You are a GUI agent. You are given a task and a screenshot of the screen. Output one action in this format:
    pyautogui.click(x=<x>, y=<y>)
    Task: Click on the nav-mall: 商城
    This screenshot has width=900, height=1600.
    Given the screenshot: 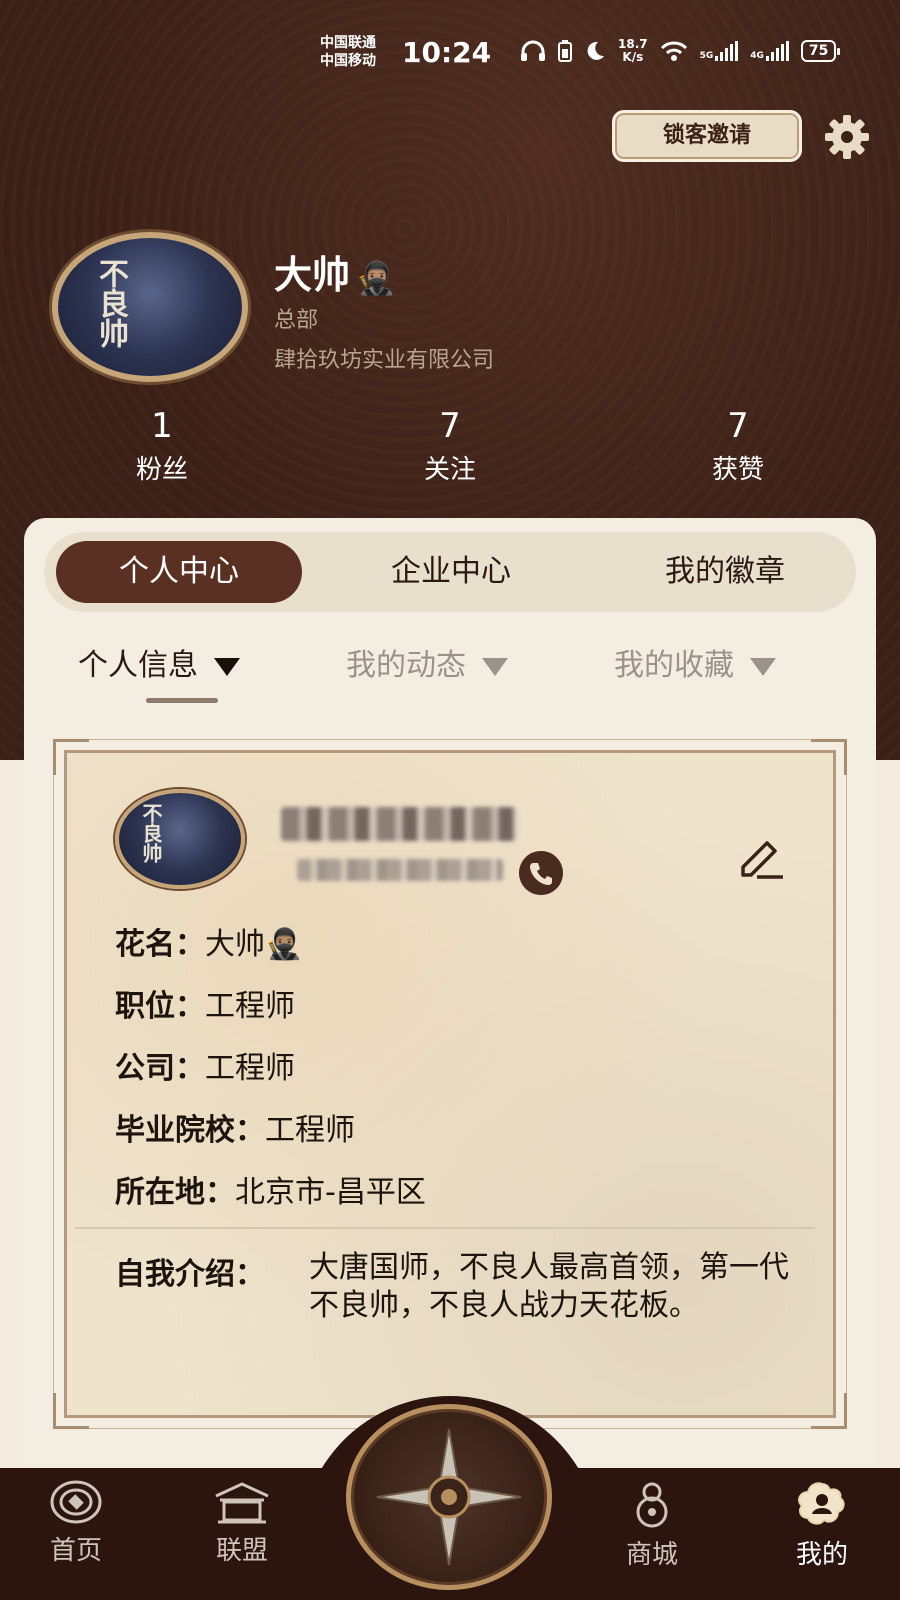 What is the action you would take?
    pyautogui.click(x=652, y=1525)
    